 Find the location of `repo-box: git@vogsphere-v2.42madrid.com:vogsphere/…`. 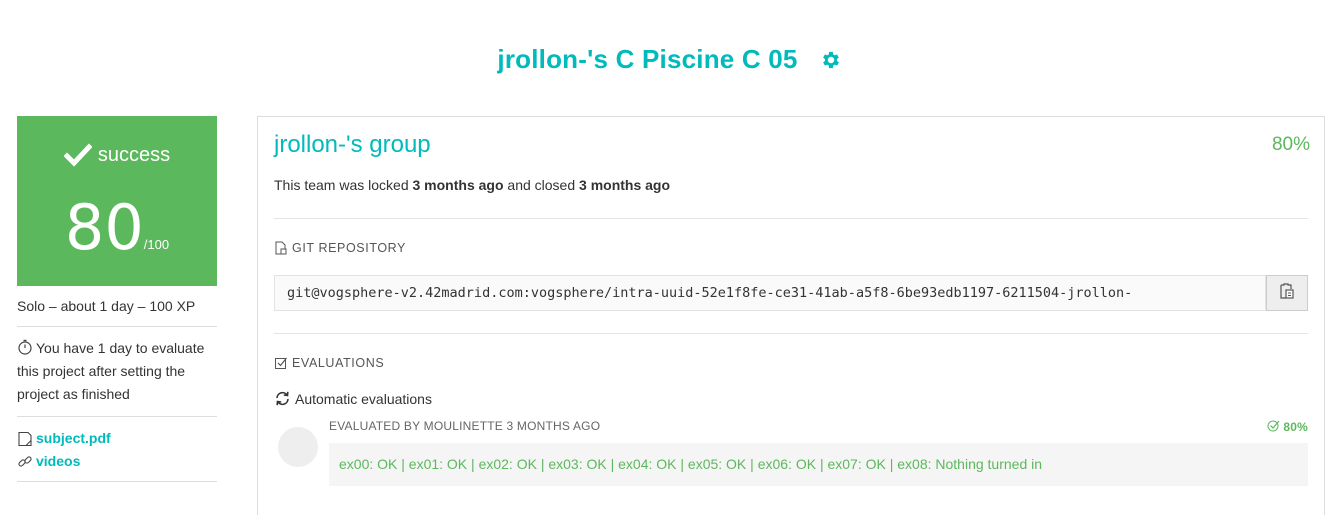

repo-box: git@vogsphere-v2.42madrid.com:vogsphere/… is located at coordinates (791, 293).